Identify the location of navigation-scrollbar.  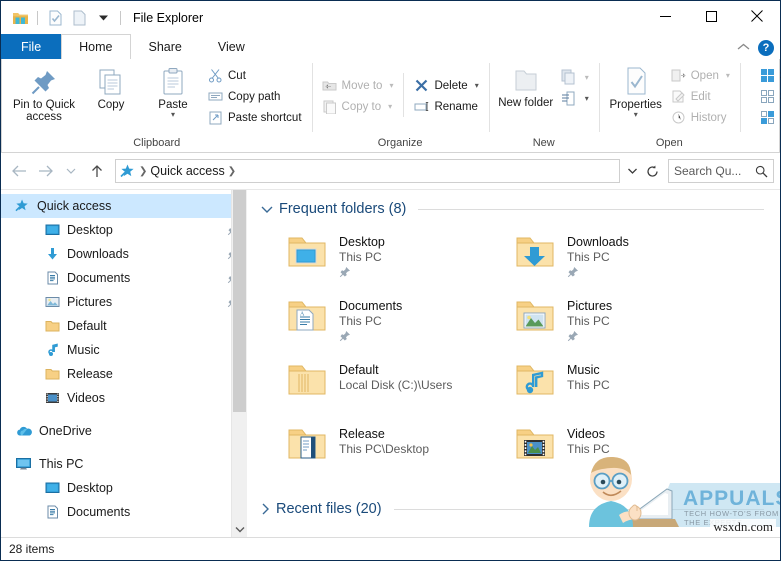
(239, 363).